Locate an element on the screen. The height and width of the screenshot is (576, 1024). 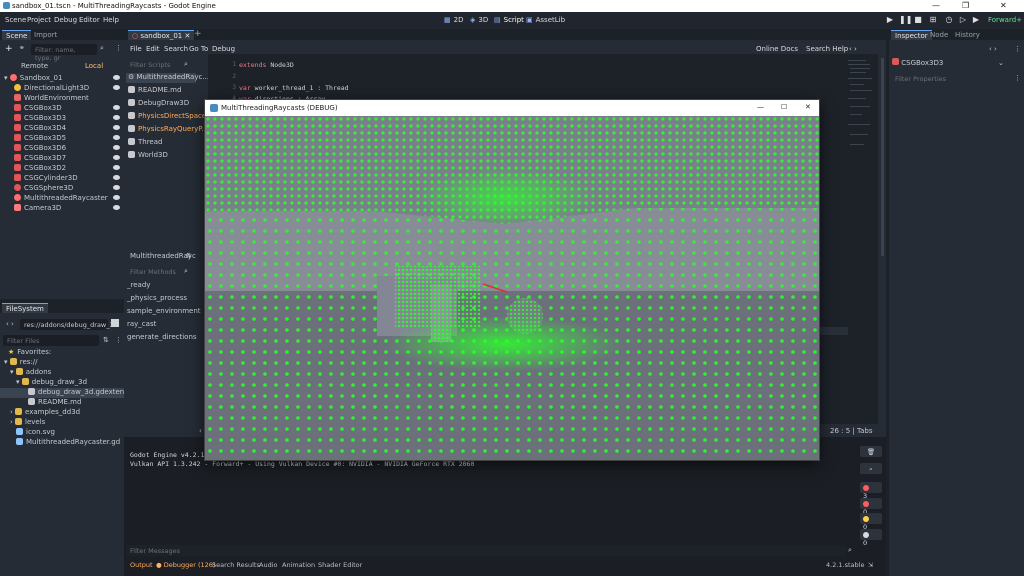
local-tab: Local is located at coordinates (94, 66).